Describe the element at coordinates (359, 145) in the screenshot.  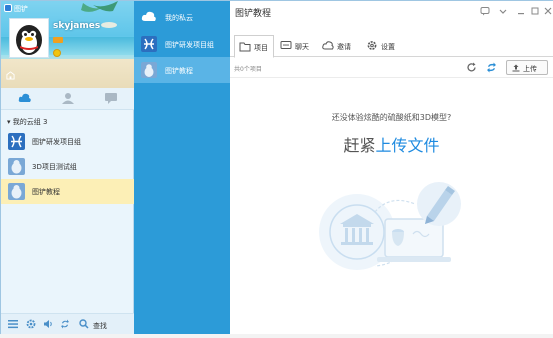
I see `cta-prefix: 赶紧` at that location.